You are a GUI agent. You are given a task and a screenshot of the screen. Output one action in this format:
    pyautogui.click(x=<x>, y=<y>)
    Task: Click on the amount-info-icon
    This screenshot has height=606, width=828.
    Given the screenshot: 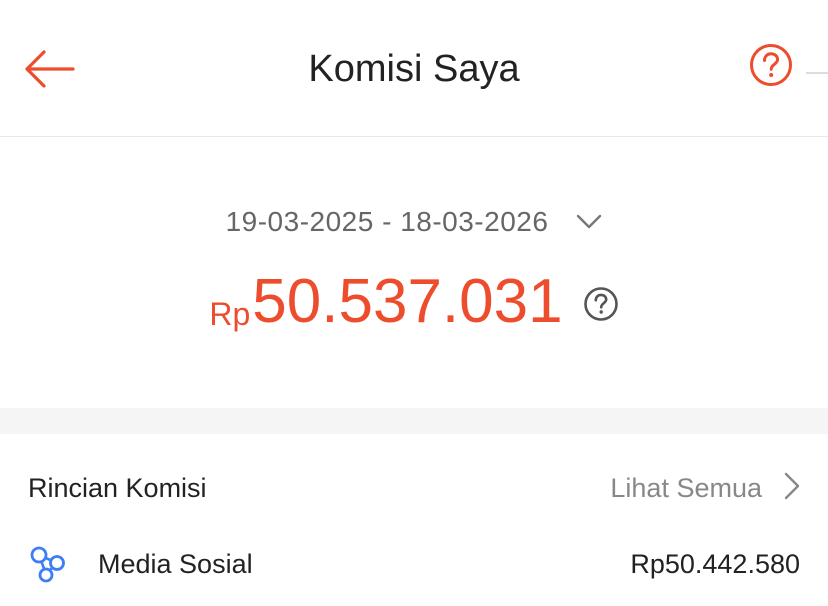 What is the action you would take?
    pyautogui.click(x=601, y=304)
    